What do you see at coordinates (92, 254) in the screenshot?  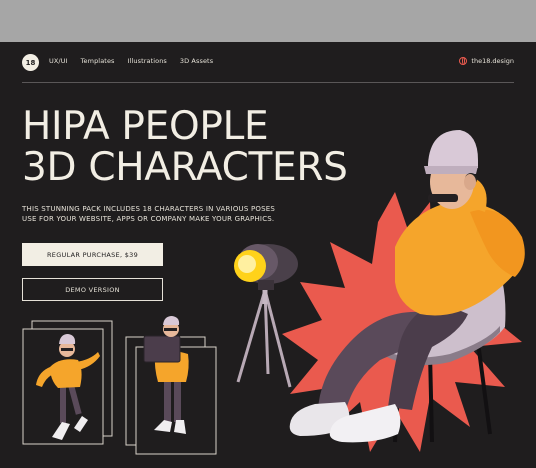 I see `regular-purchase-button: REGULAR PURCHASE, $39` at bounding box center [92, 254].